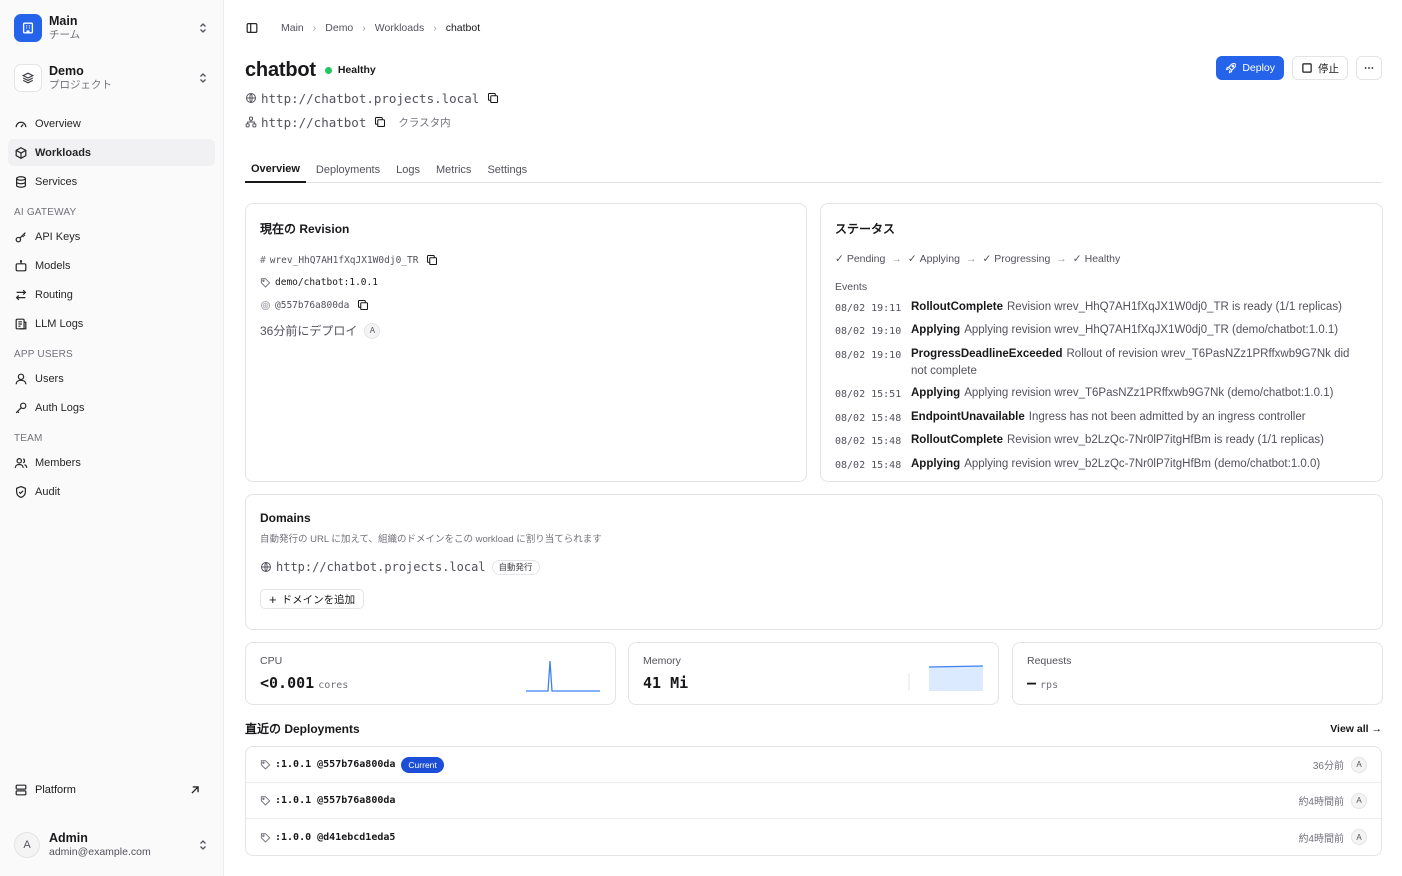  Describe the element at coordinates (1369, 68) in the screenshot. I see `more-button` at that location.